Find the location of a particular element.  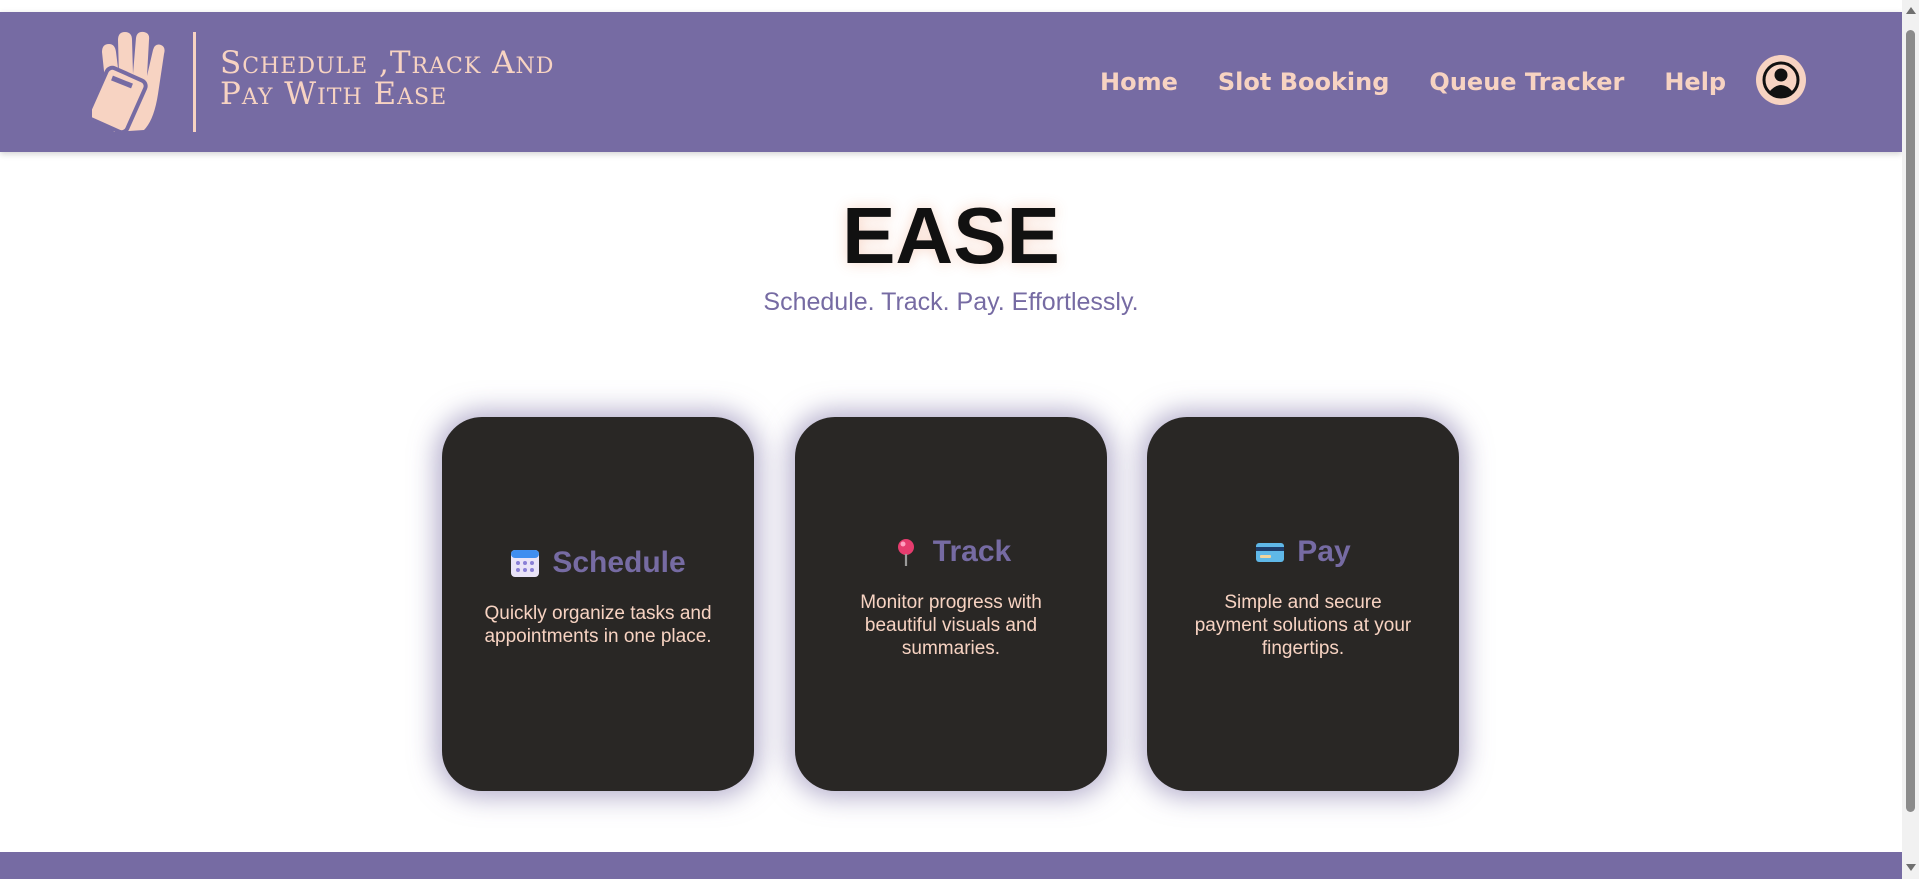

vertical-scrollbar is located at coordinates (1910, 439).